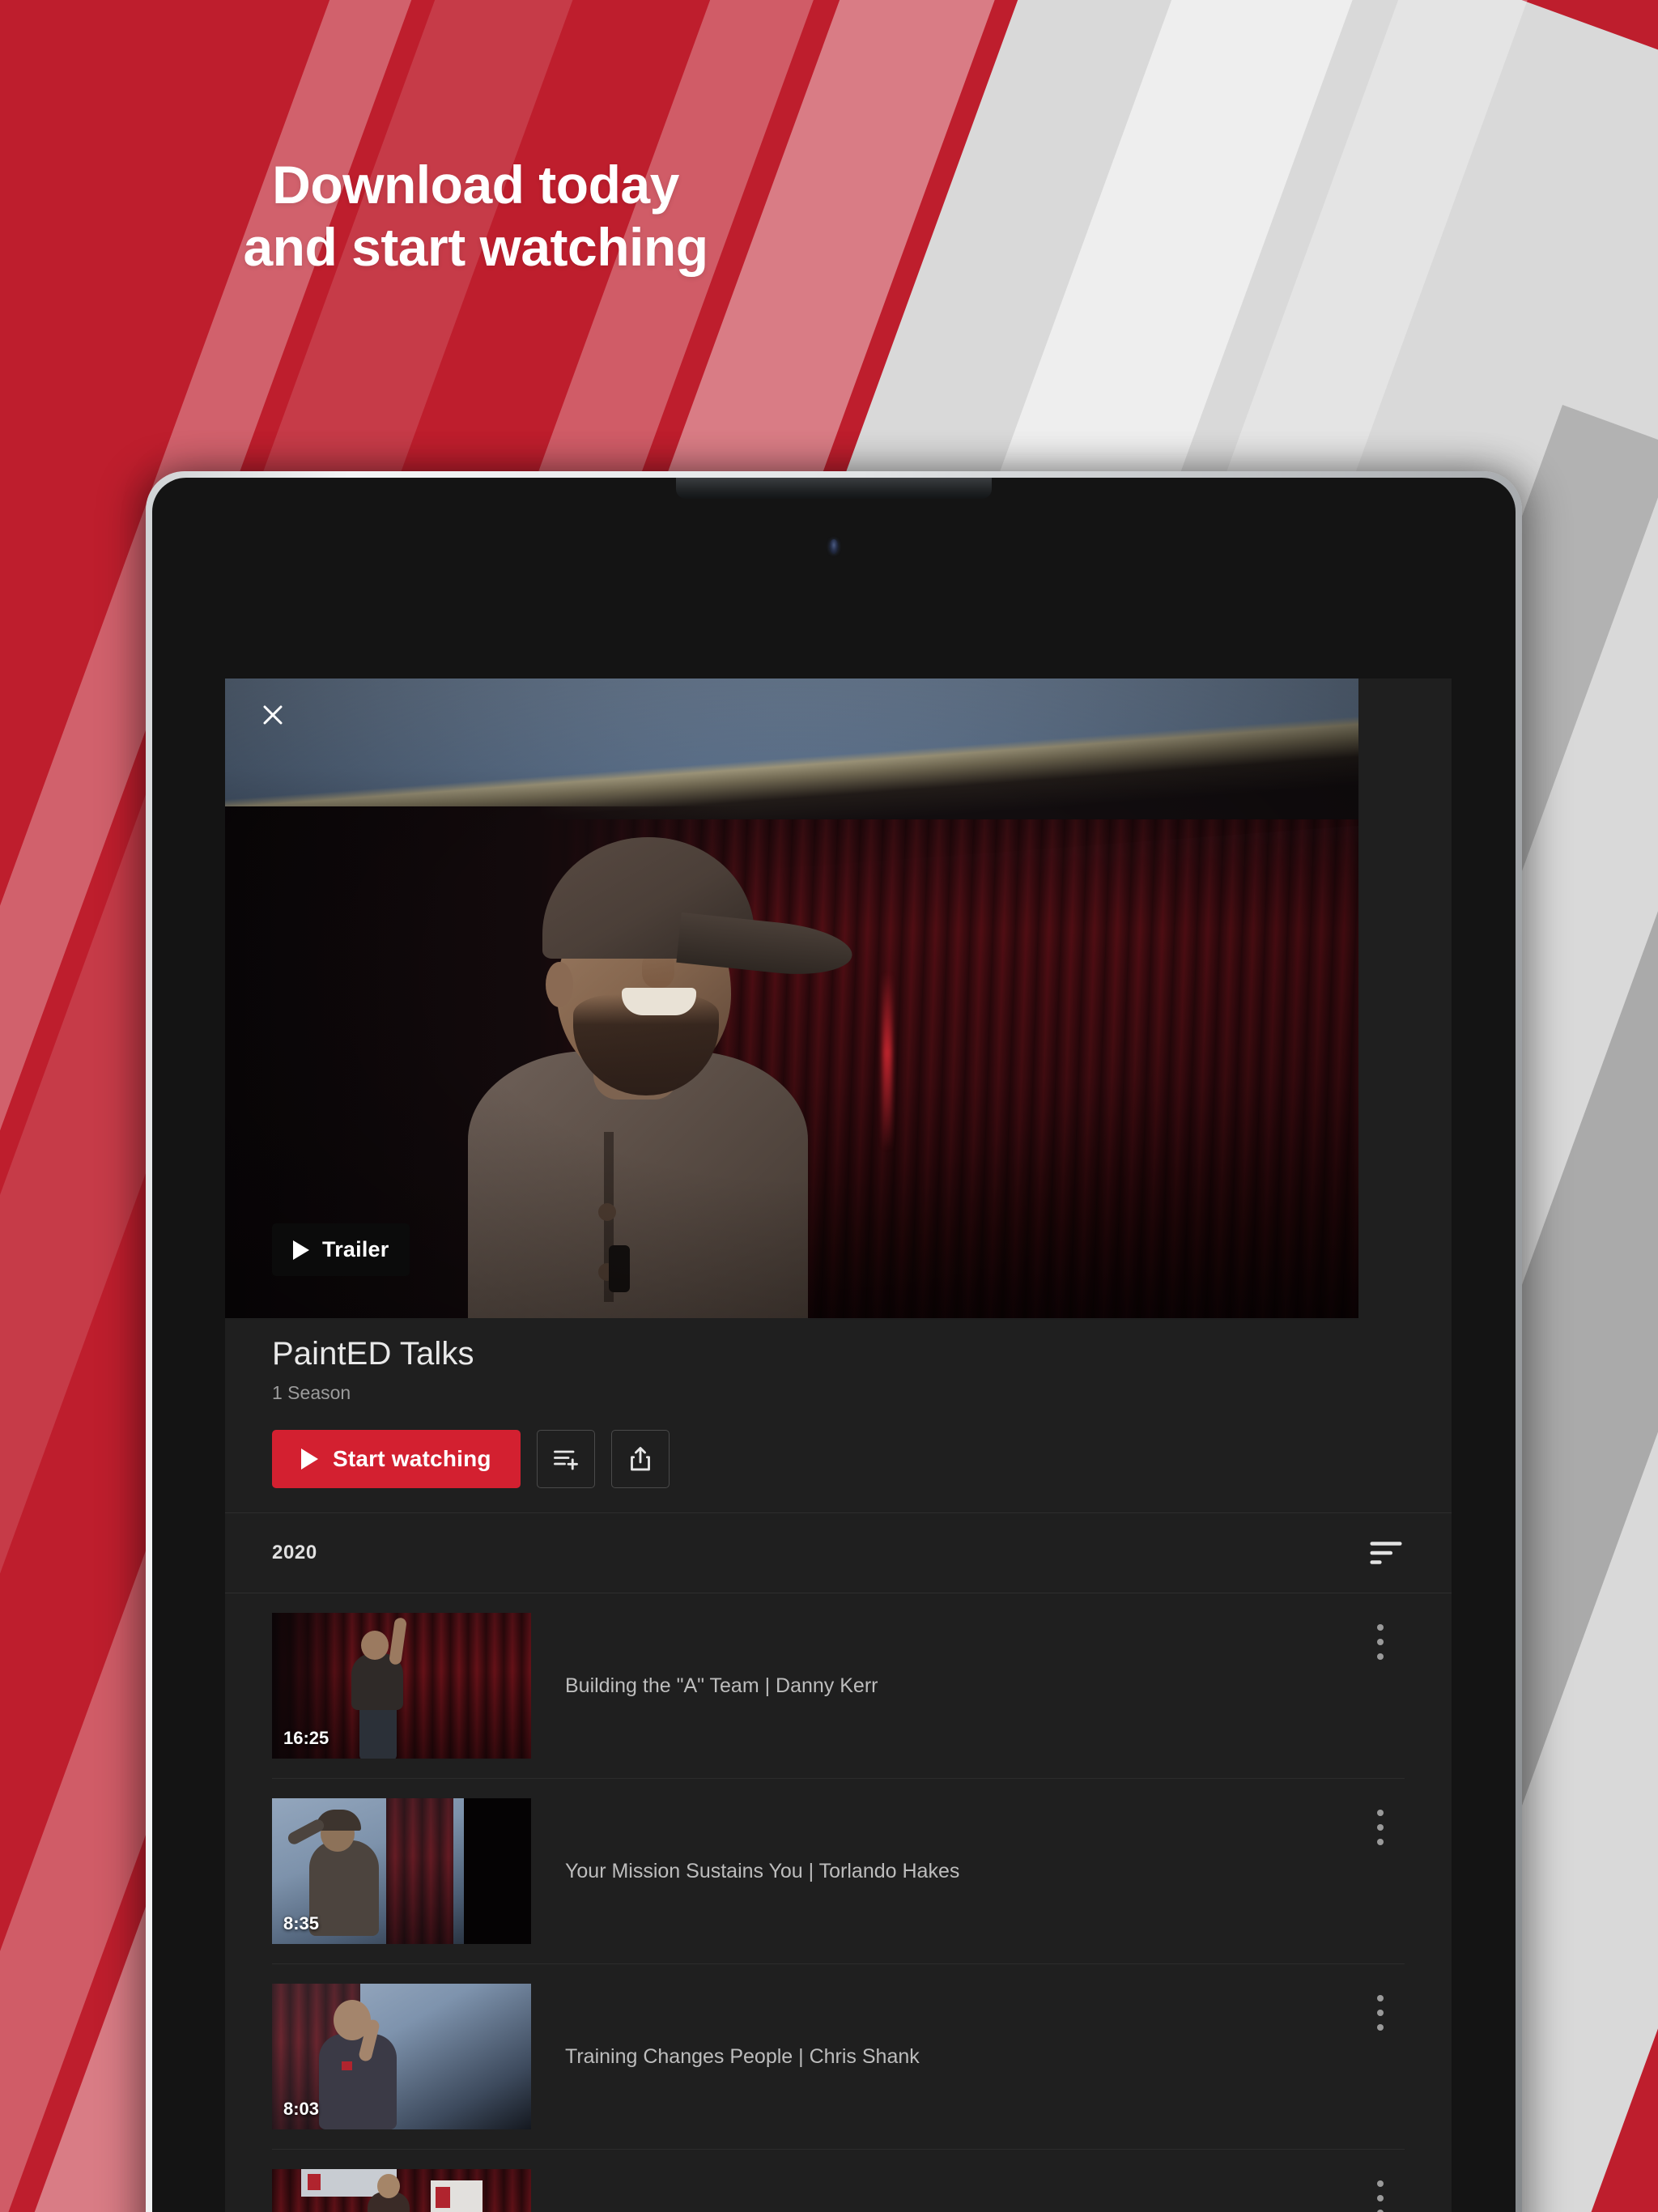 The image size is (1658, 2212). I want to click on add-to-playlist-button, so click(565, 1459).